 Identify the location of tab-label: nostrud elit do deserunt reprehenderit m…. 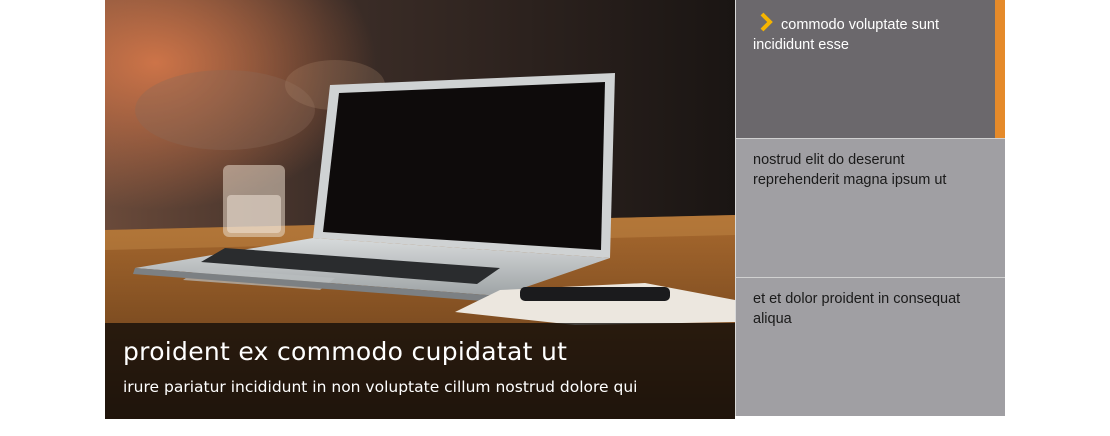
(850, 170).